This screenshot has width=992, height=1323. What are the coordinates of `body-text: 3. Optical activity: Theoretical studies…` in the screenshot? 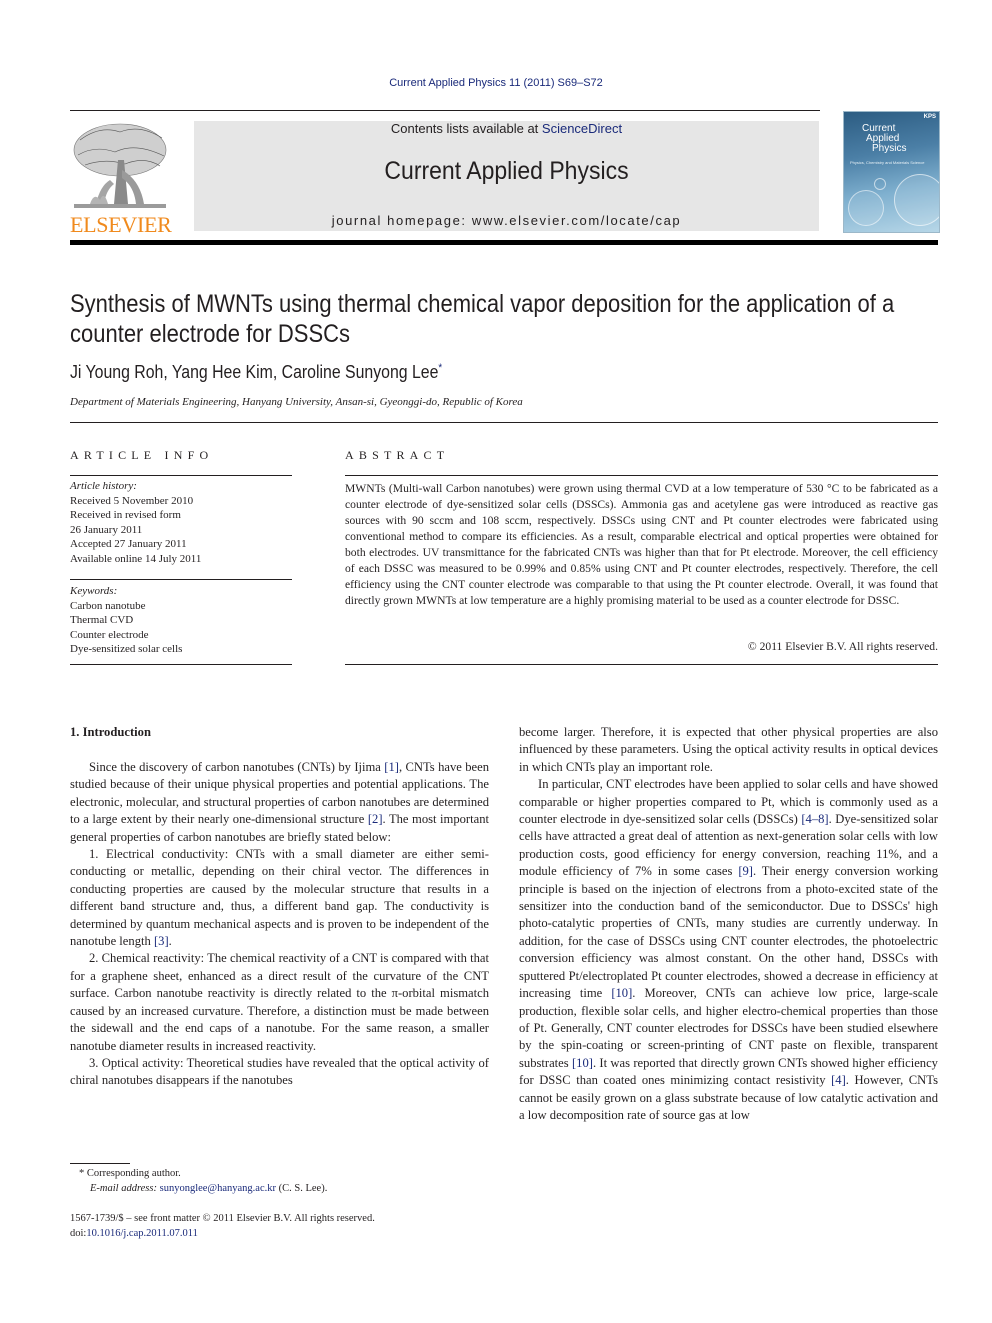 It's located at (279, 1071).